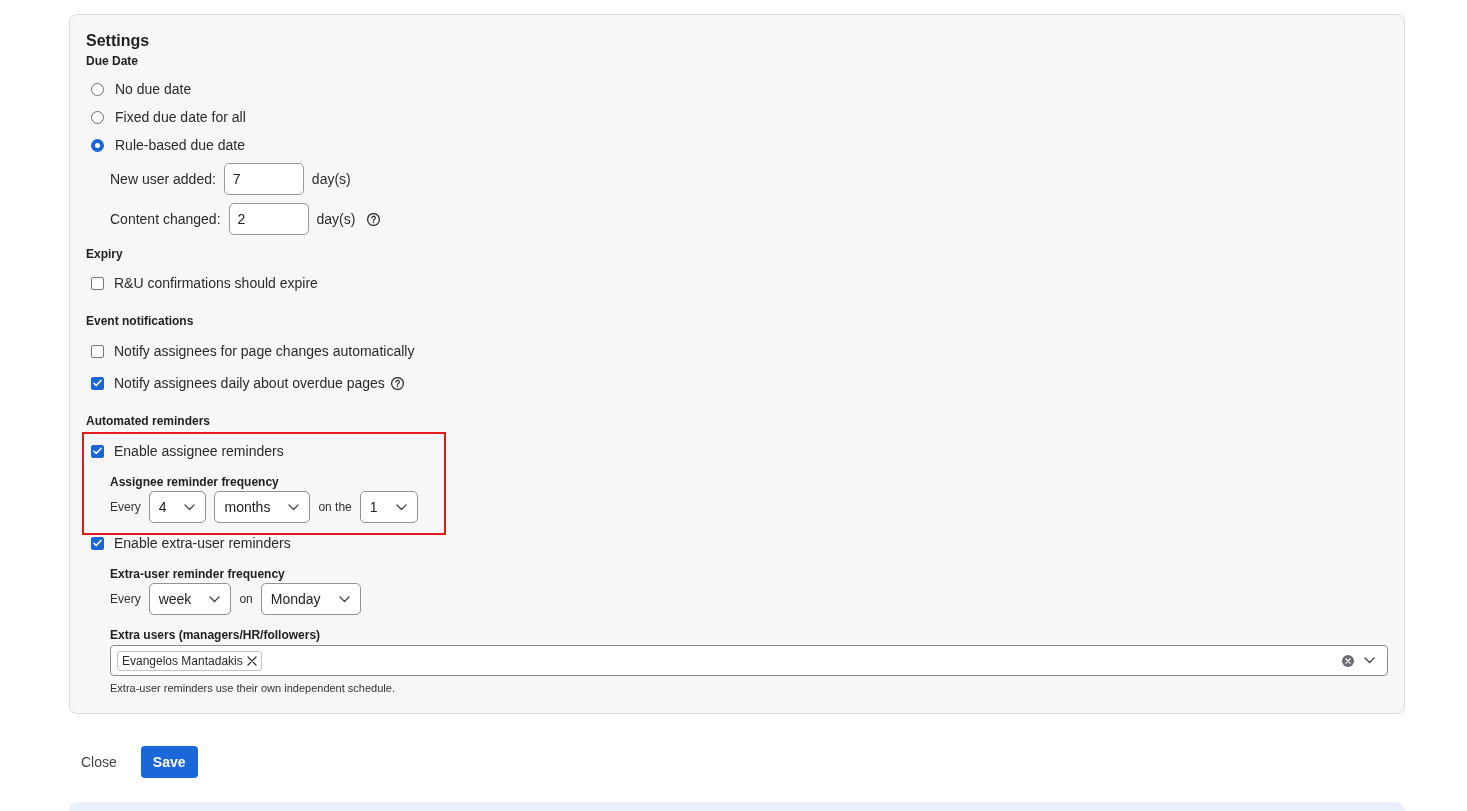 The height and width of the screenshot is (811, 1467). What do you see at coordinates (169, 762) in the screenshot?
I see `save-button: Save` at bounding box center [169, 762].